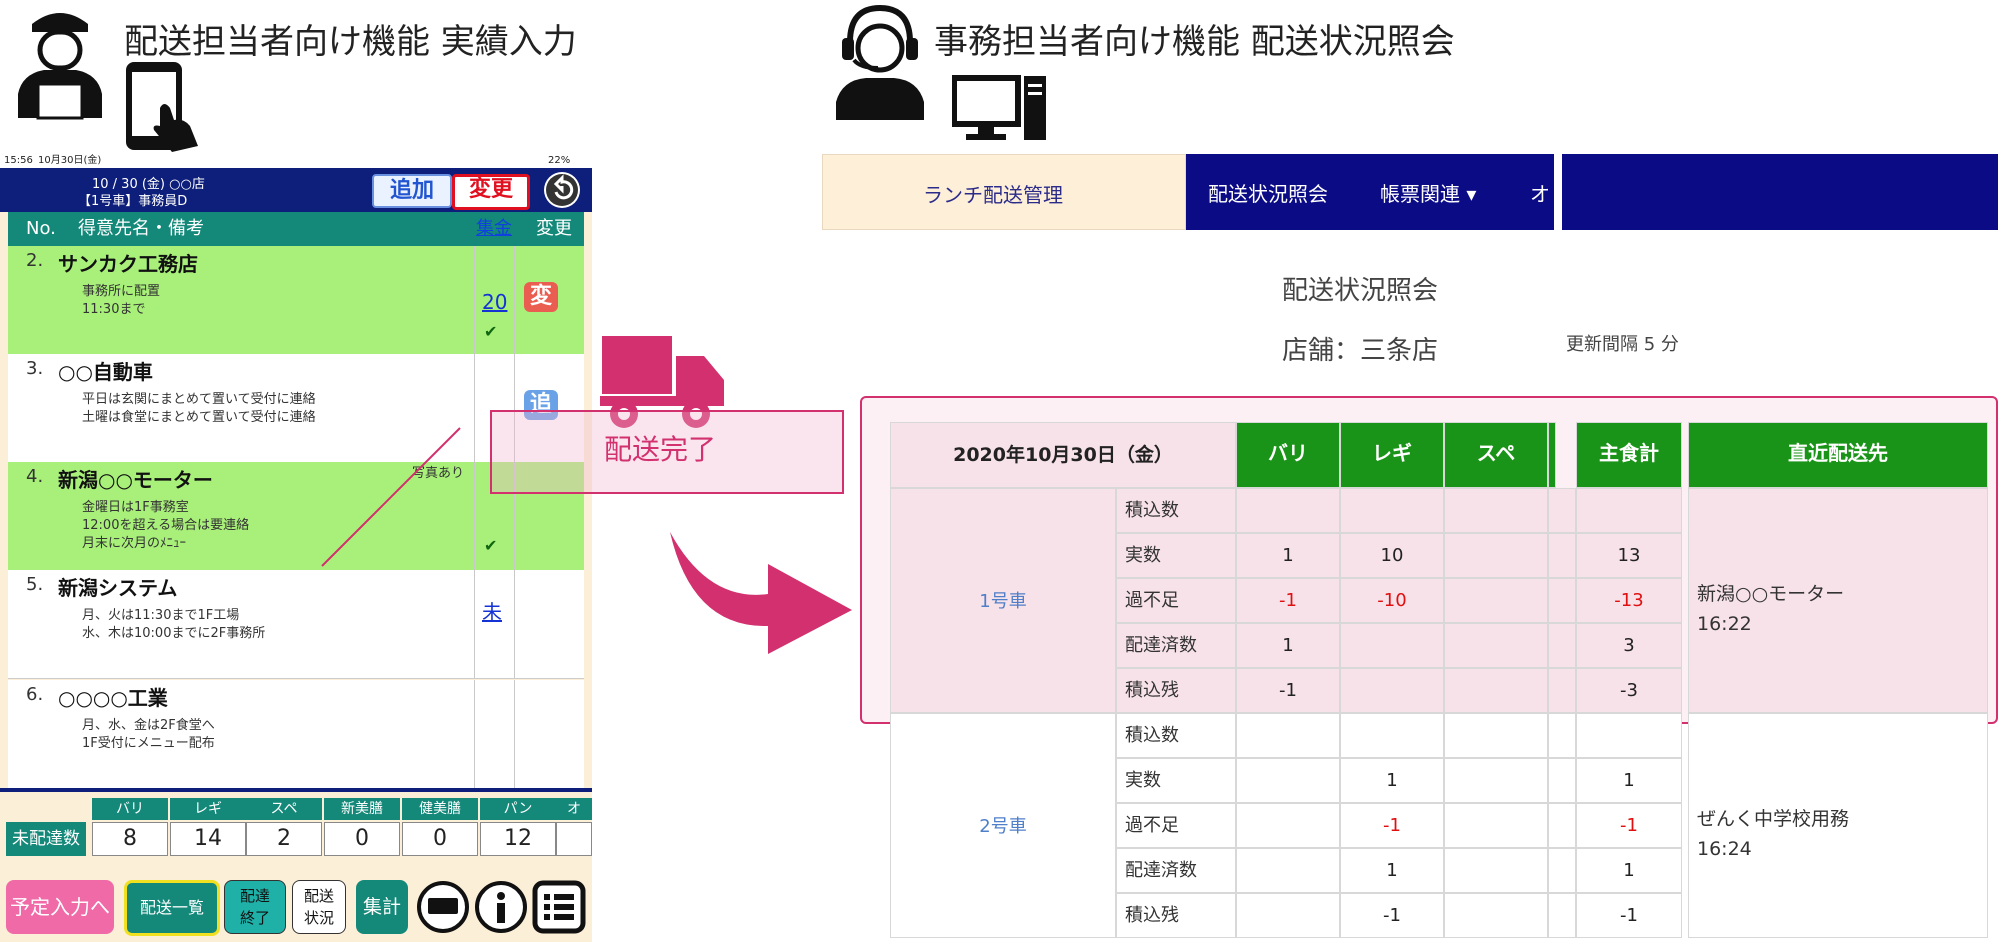  I want to click on info-icon, so click(501, 907).